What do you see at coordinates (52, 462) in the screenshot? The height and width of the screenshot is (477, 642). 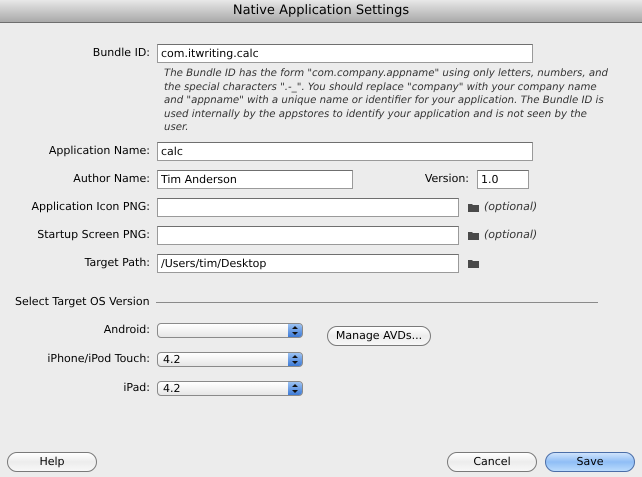 I see `dialog-button: Help` at bounding box center [52, 462].